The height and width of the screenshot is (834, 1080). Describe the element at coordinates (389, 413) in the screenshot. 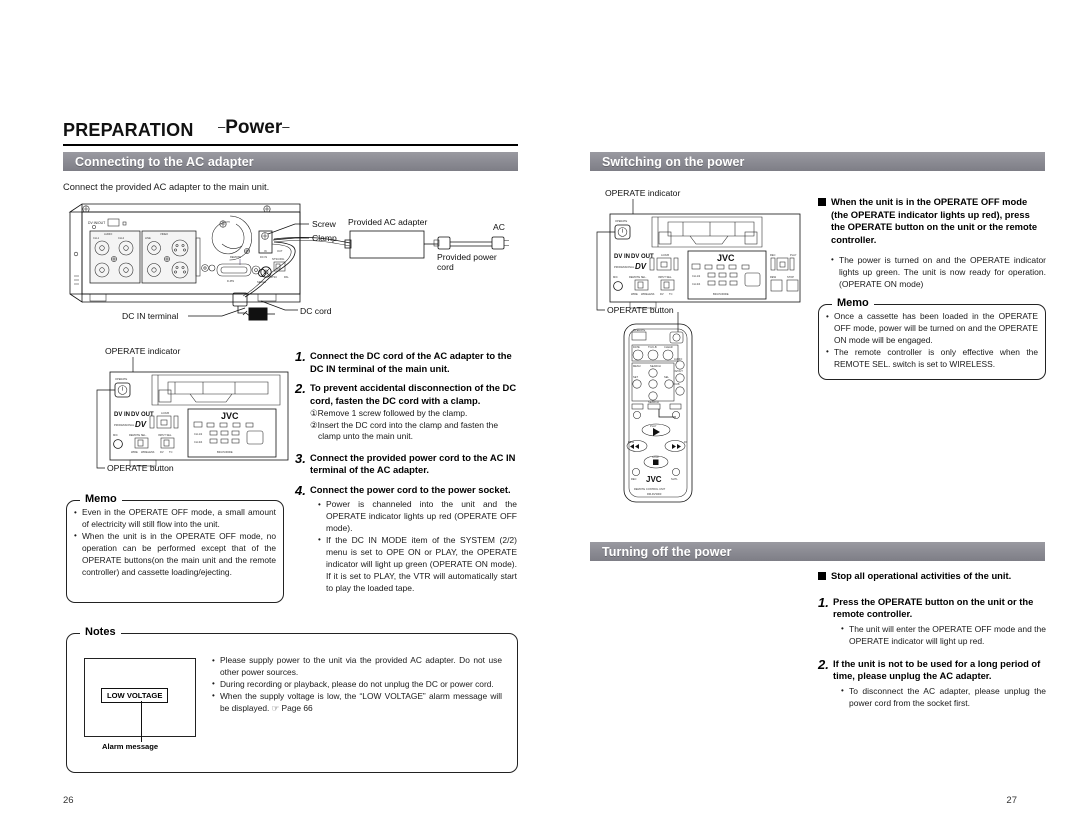

I see `substep-item: ①Remove 1 screw followed by the clamp.` at that location.